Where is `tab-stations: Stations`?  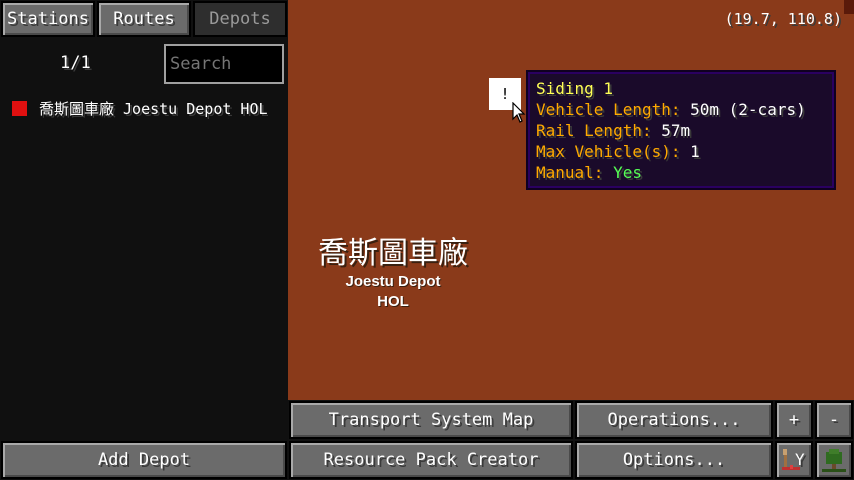
tab-stations: Stations is located at coordinates (48, 19).